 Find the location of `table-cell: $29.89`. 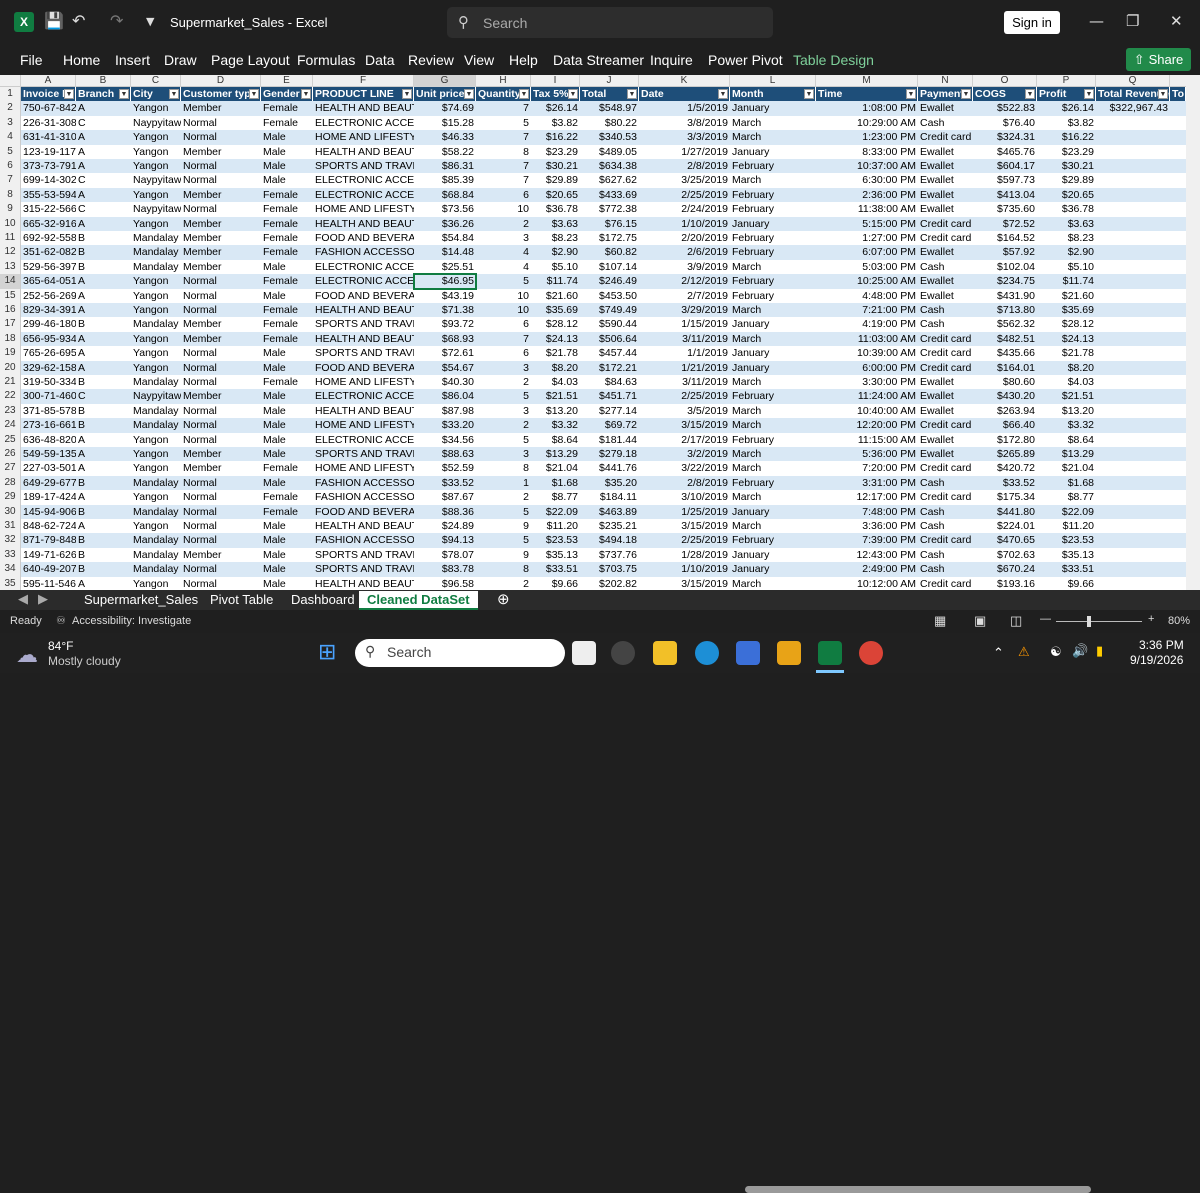

table-cell: $29.89 is located at coordinates (555, 180).